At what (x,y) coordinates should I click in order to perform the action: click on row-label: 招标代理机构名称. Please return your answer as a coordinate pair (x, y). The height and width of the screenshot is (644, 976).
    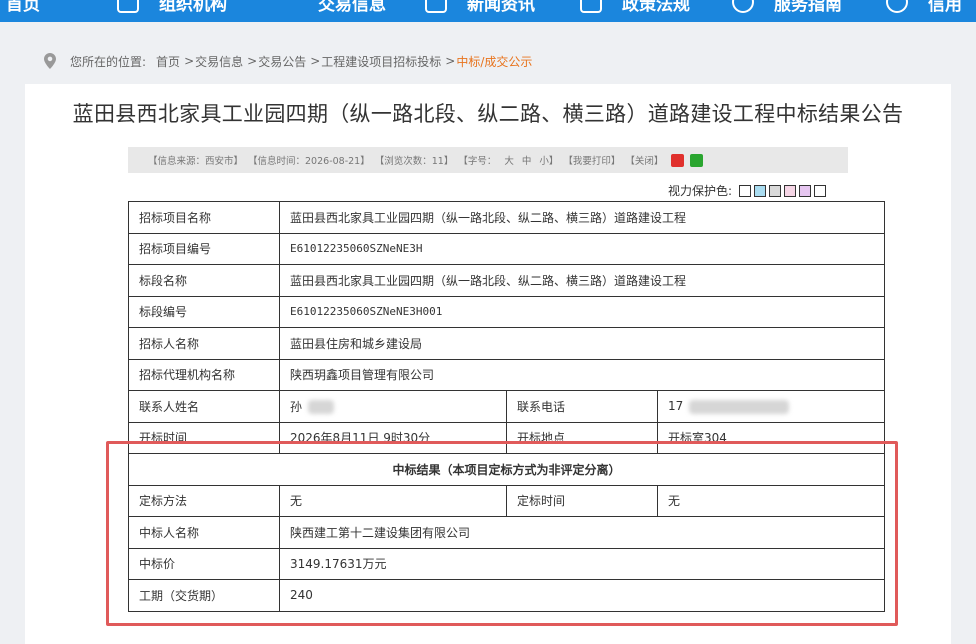
    Looking at the image, I should click on (204, 374).